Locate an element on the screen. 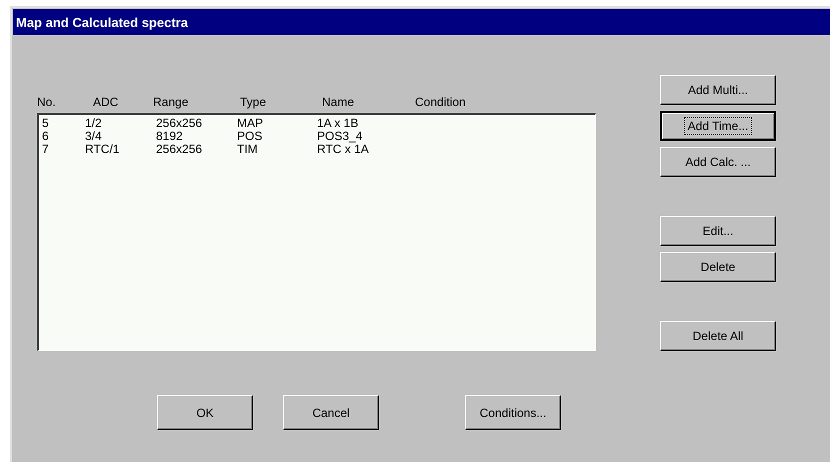  list-cell-text: RTC x 1A is located at coordinates (343, 149).